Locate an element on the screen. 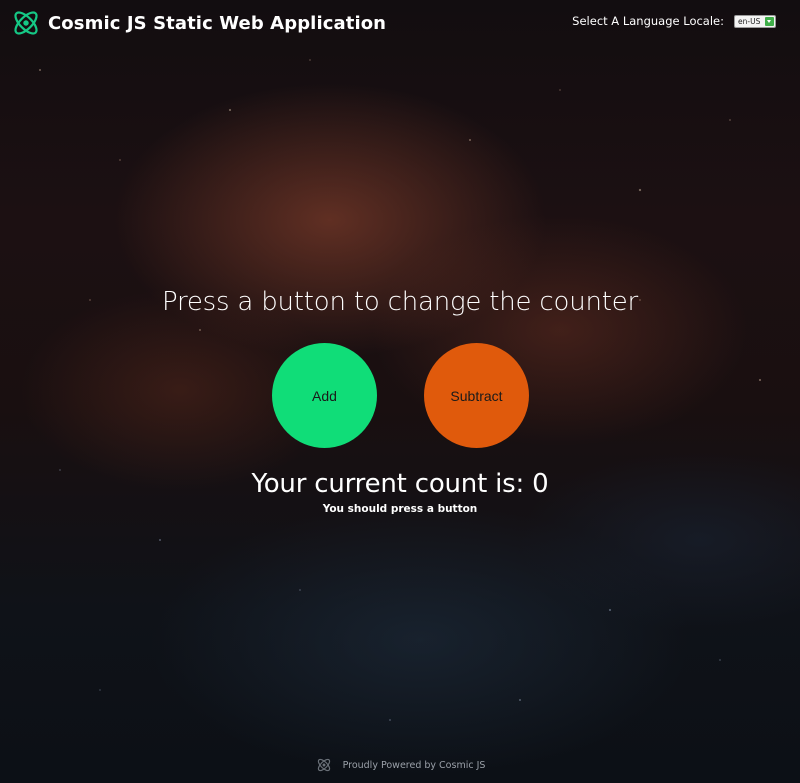 The width and height of the screenshot is (800, 783). locale-label: Select A Language Locale: is located at coordinates (648, 21).